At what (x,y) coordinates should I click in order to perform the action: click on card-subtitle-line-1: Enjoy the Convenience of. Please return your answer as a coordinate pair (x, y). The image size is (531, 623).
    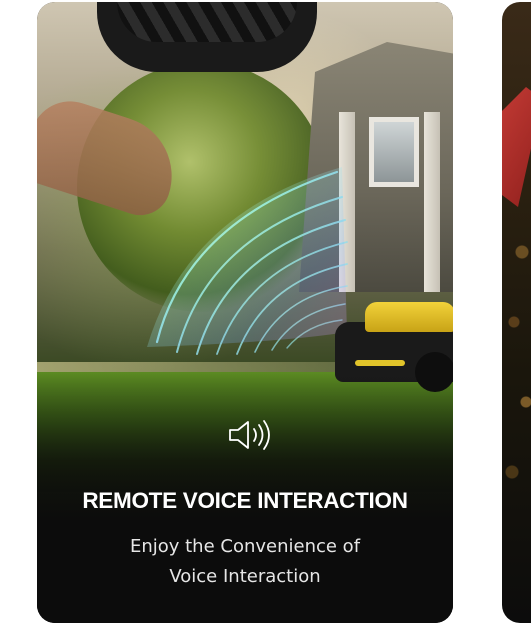
    Looking at the image, I should click on (245, 546).